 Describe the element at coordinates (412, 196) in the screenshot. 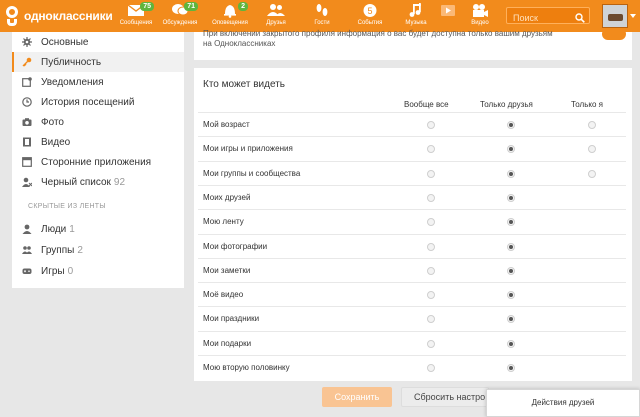

I see `privacy-row: Моих друзей` at that location.